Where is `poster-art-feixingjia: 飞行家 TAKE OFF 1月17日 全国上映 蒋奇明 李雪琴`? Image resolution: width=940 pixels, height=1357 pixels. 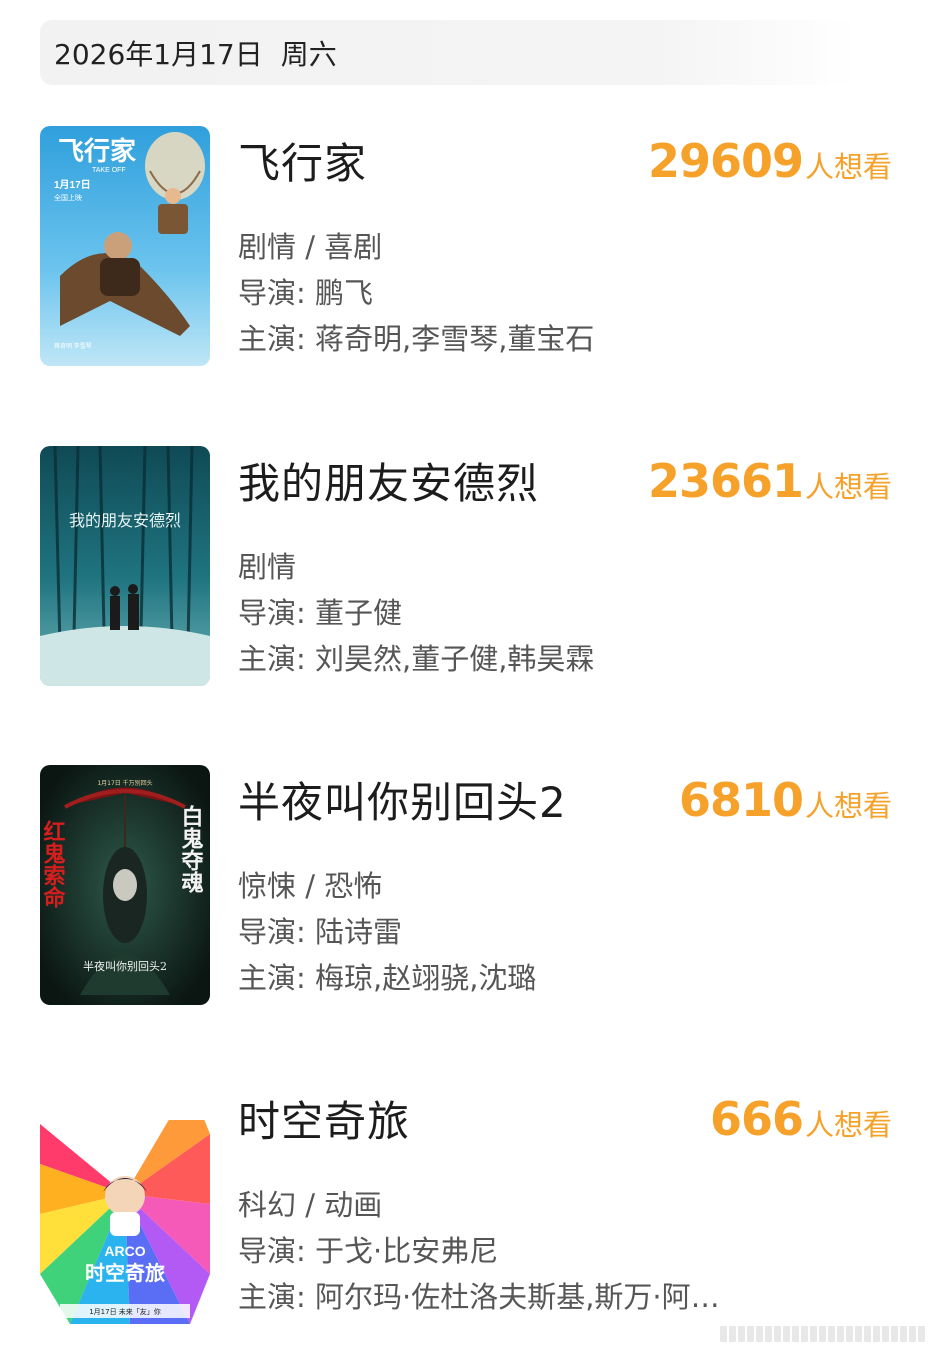
poster-art-feixingjia: 飞行家 TAKE OFF 1月17日 全国上映 蒋奇明 李雪琴 is located at coordinates (125, 246).